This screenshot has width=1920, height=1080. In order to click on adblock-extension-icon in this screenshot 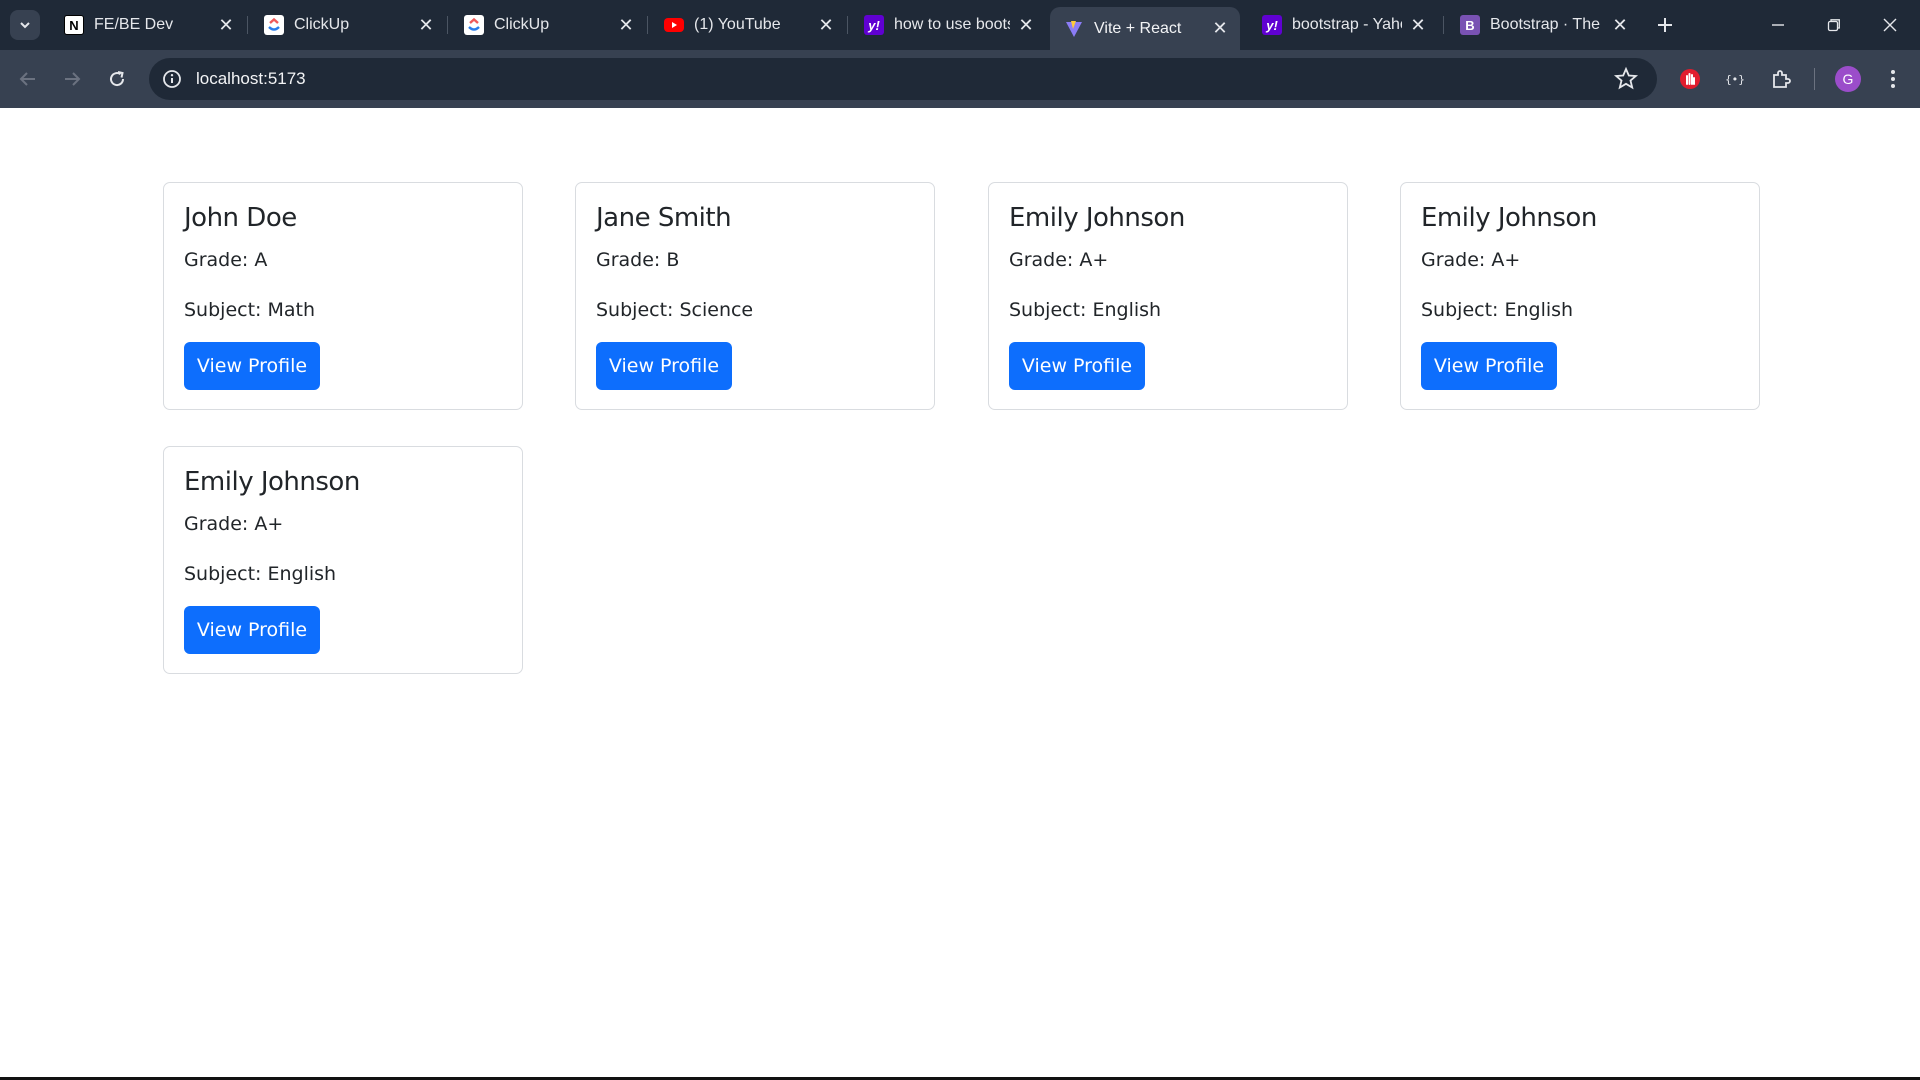, I will do `click(1690, 79)`.